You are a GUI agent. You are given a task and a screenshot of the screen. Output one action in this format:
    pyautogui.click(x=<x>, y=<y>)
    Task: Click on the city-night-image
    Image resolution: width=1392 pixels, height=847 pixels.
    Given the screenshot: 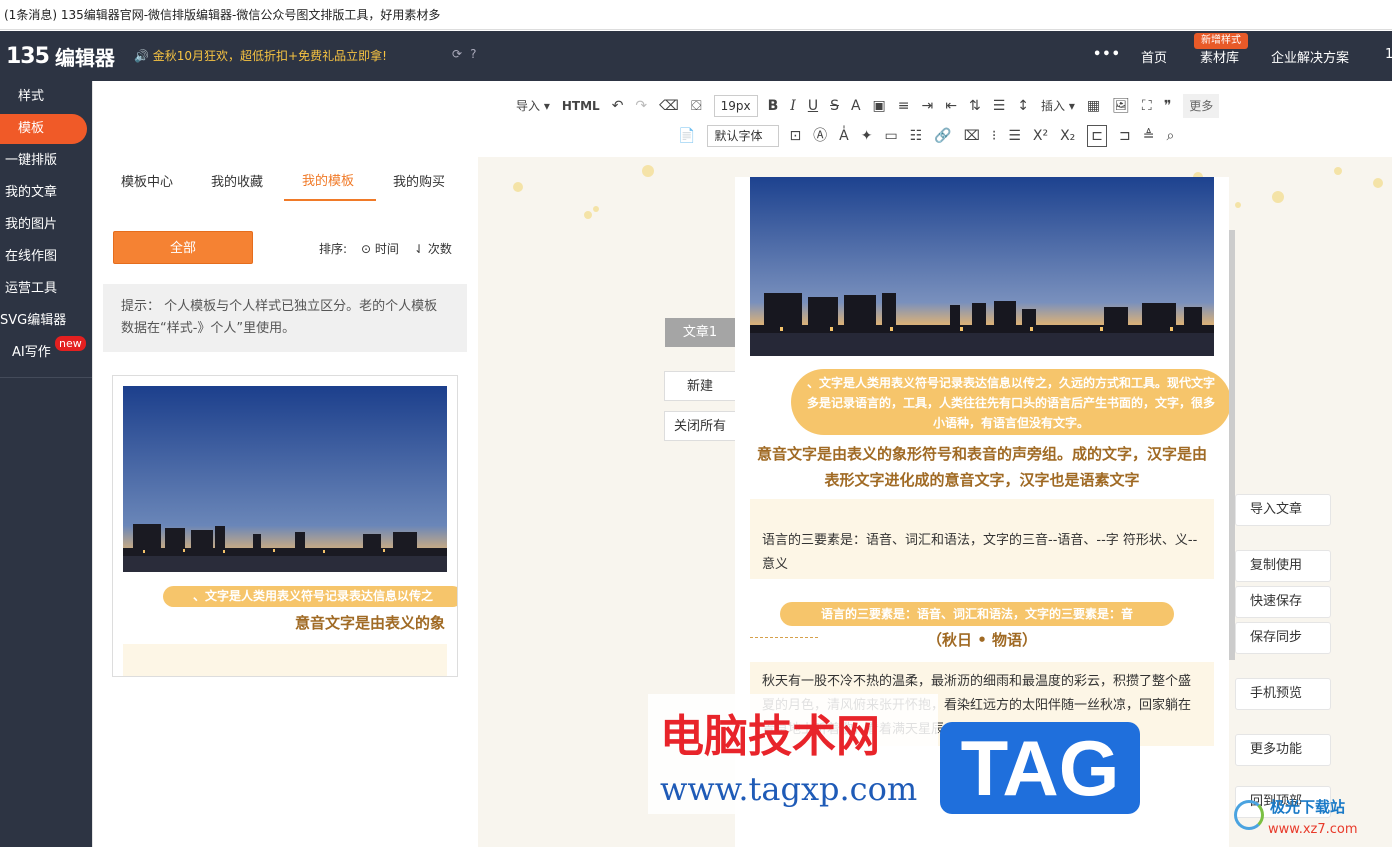 What is the action you would take?
    pyautogui.click(x=285, y=479)
    